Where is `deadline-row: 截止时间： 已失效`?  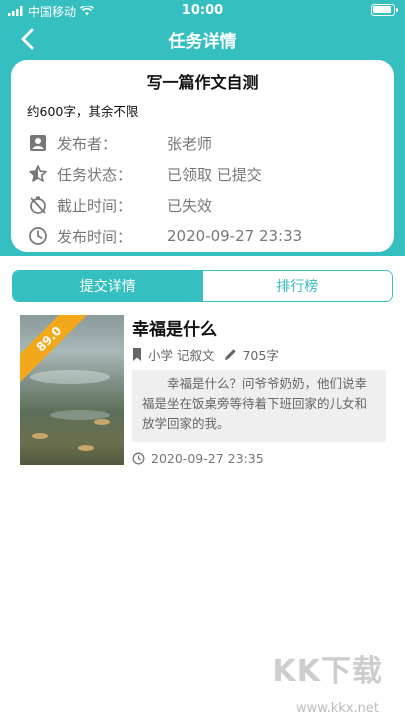 deadline-row: 截止时间： 已失效 is located at coordinates (202, 205).